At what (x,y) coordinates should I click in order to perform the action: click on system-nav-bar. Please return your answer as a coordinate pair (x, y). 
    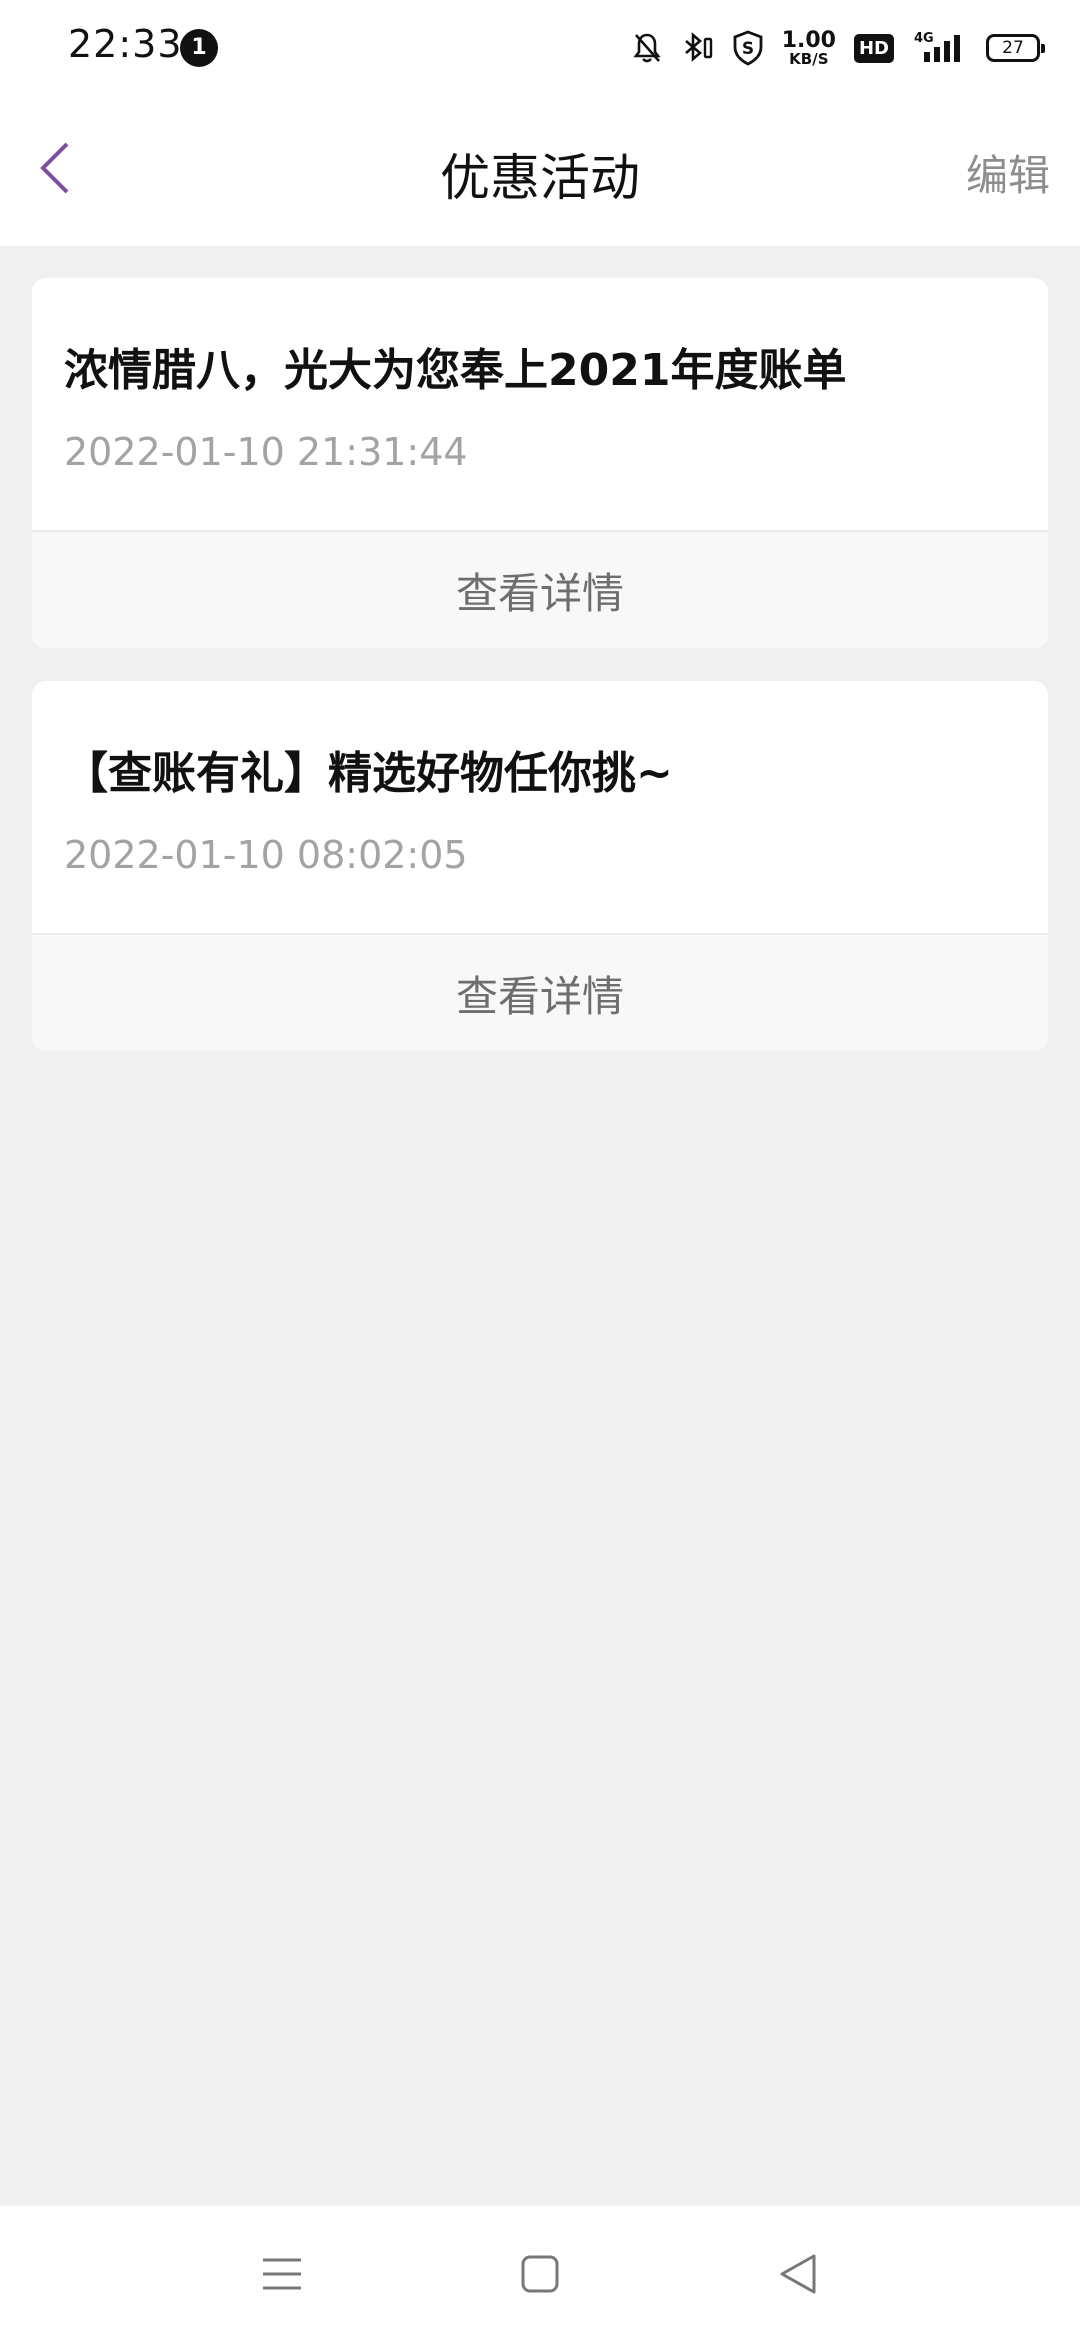
    Looking at the image, I should click on (540, 2273).